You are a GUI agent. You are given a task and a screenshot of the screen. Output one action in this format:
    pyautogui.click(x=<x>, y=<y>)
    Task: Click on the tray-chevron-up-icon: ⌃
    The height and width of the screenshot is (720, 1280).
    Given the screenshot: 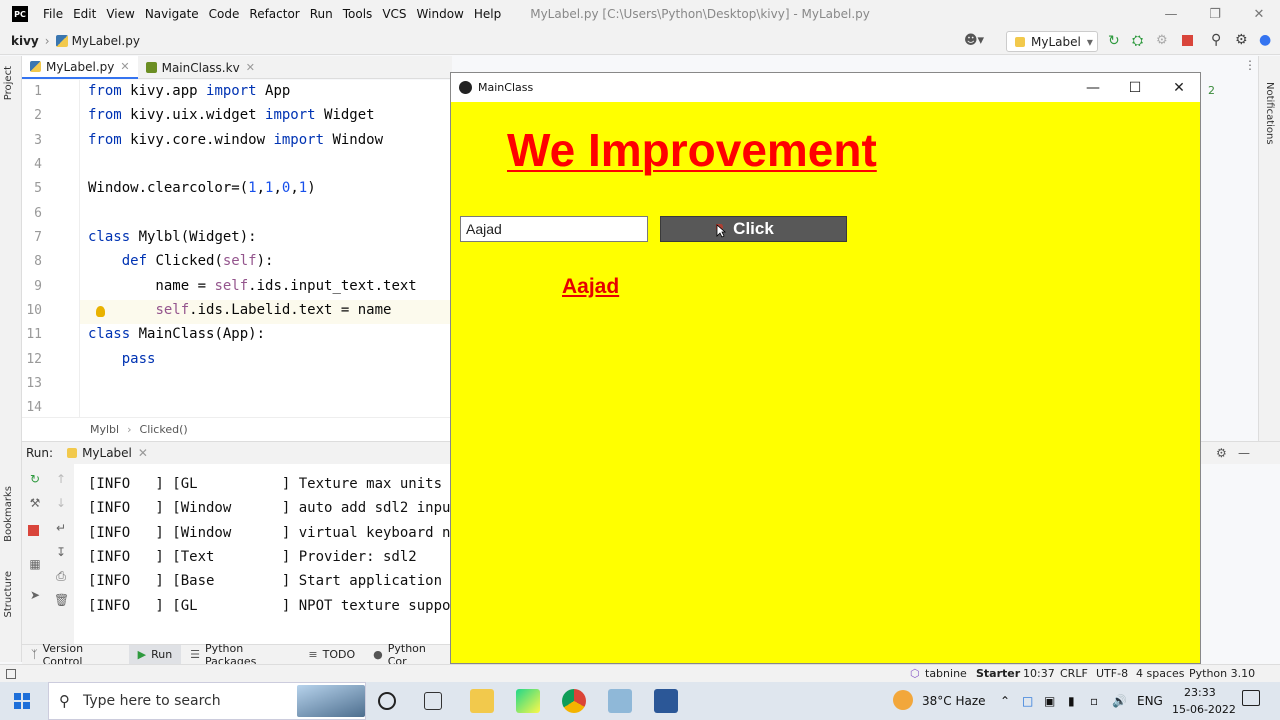 What is the action you would take?
    pyautogui.click(x=1005, y=701)
    